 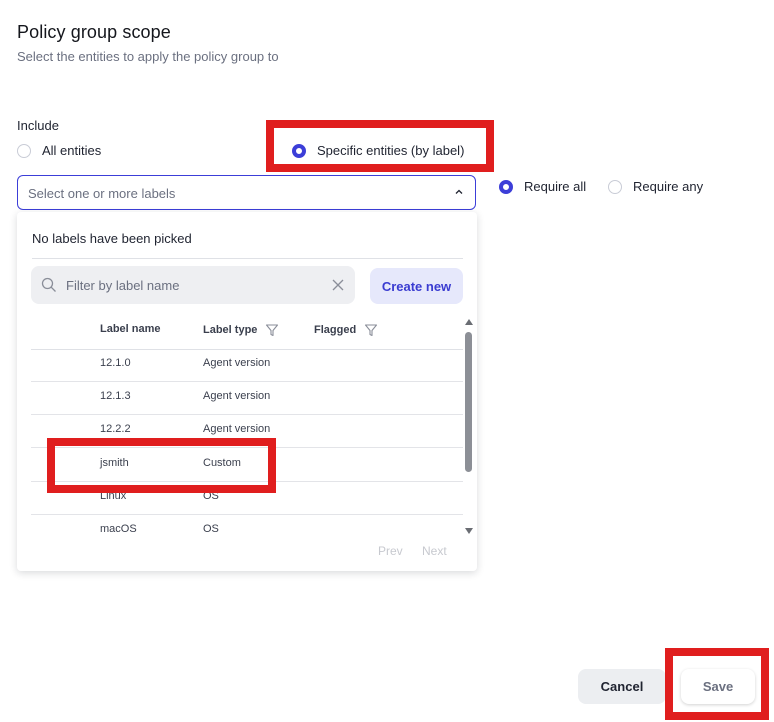 What do you see at coordinates (72, 150) in the screenshot?
I see `radio-all-entities-label: All entities` at bounding box center [72, 150].